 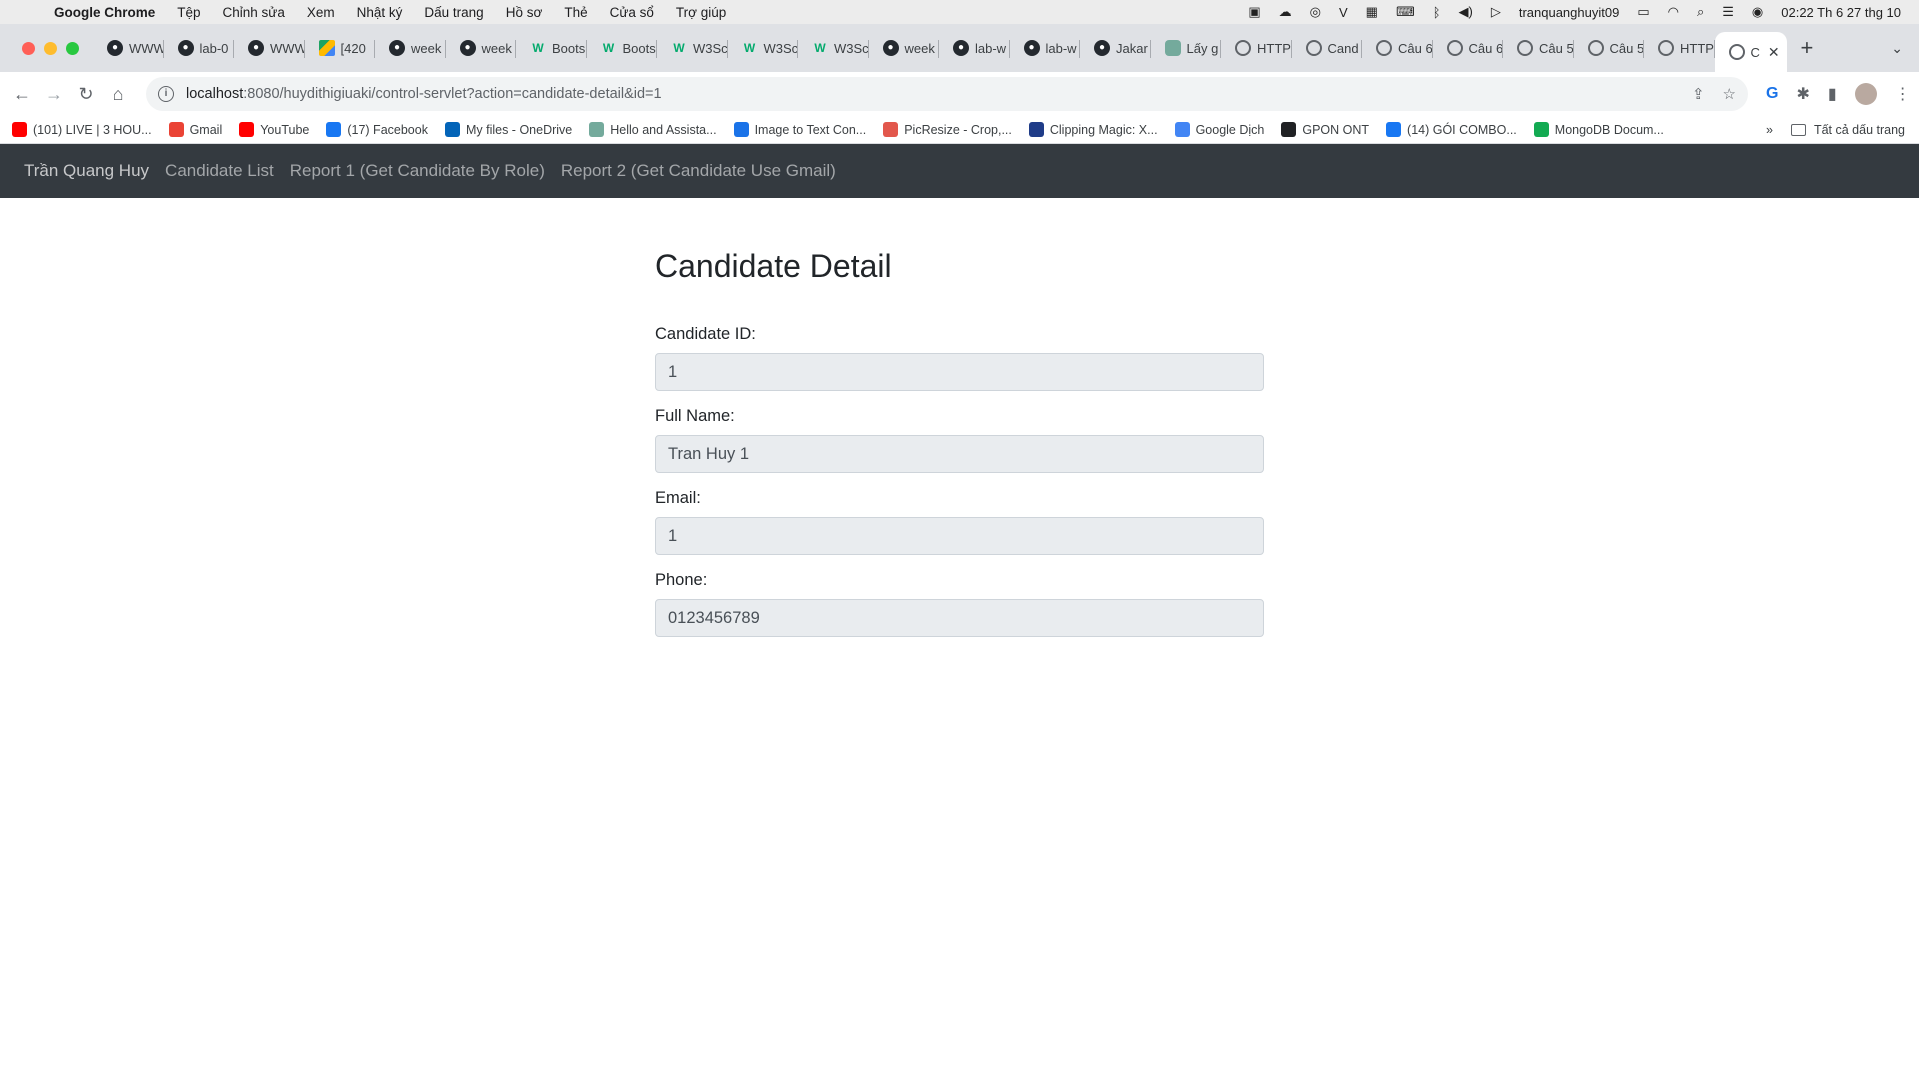 What do you see at coordinates (1569, 12) in the screenshot?
I see `user-name: tranquanghuyit09` at bounding box center [1569, 12].